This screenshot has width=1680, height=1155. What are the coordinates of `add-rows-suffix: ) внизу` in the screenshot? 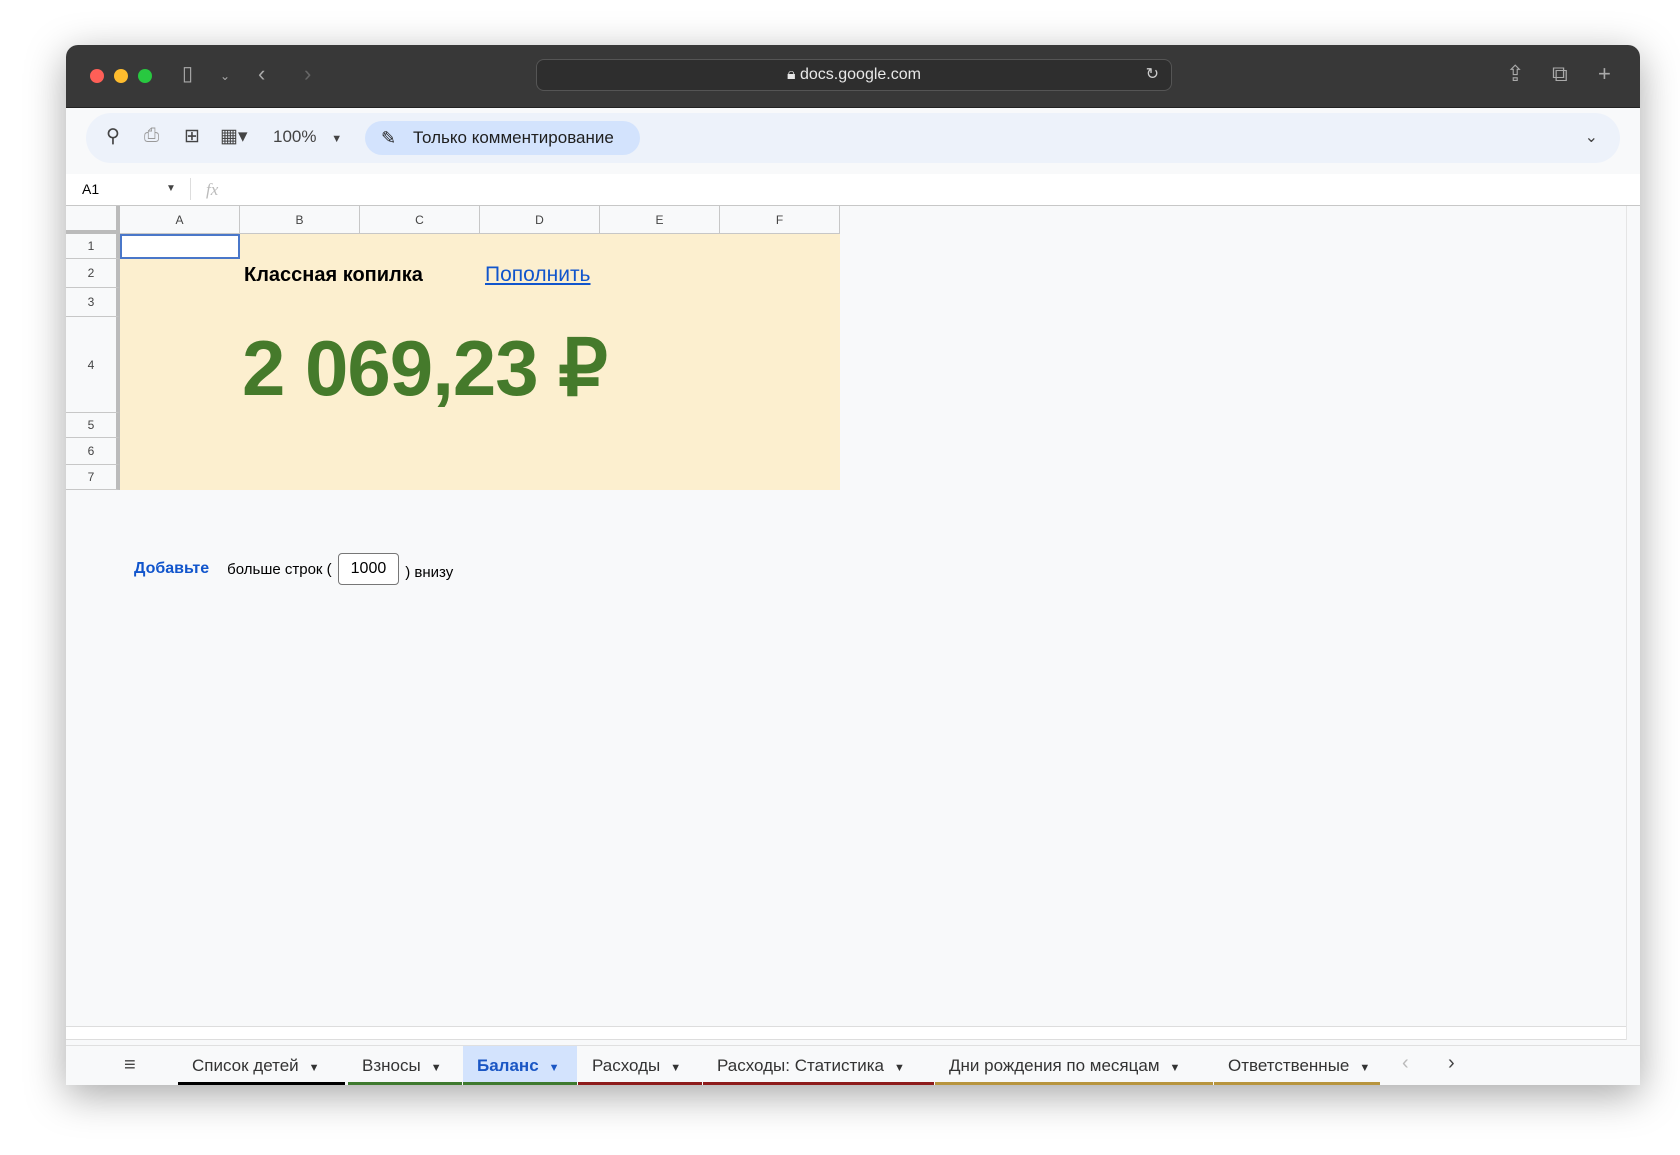 It's located at (429, 572).